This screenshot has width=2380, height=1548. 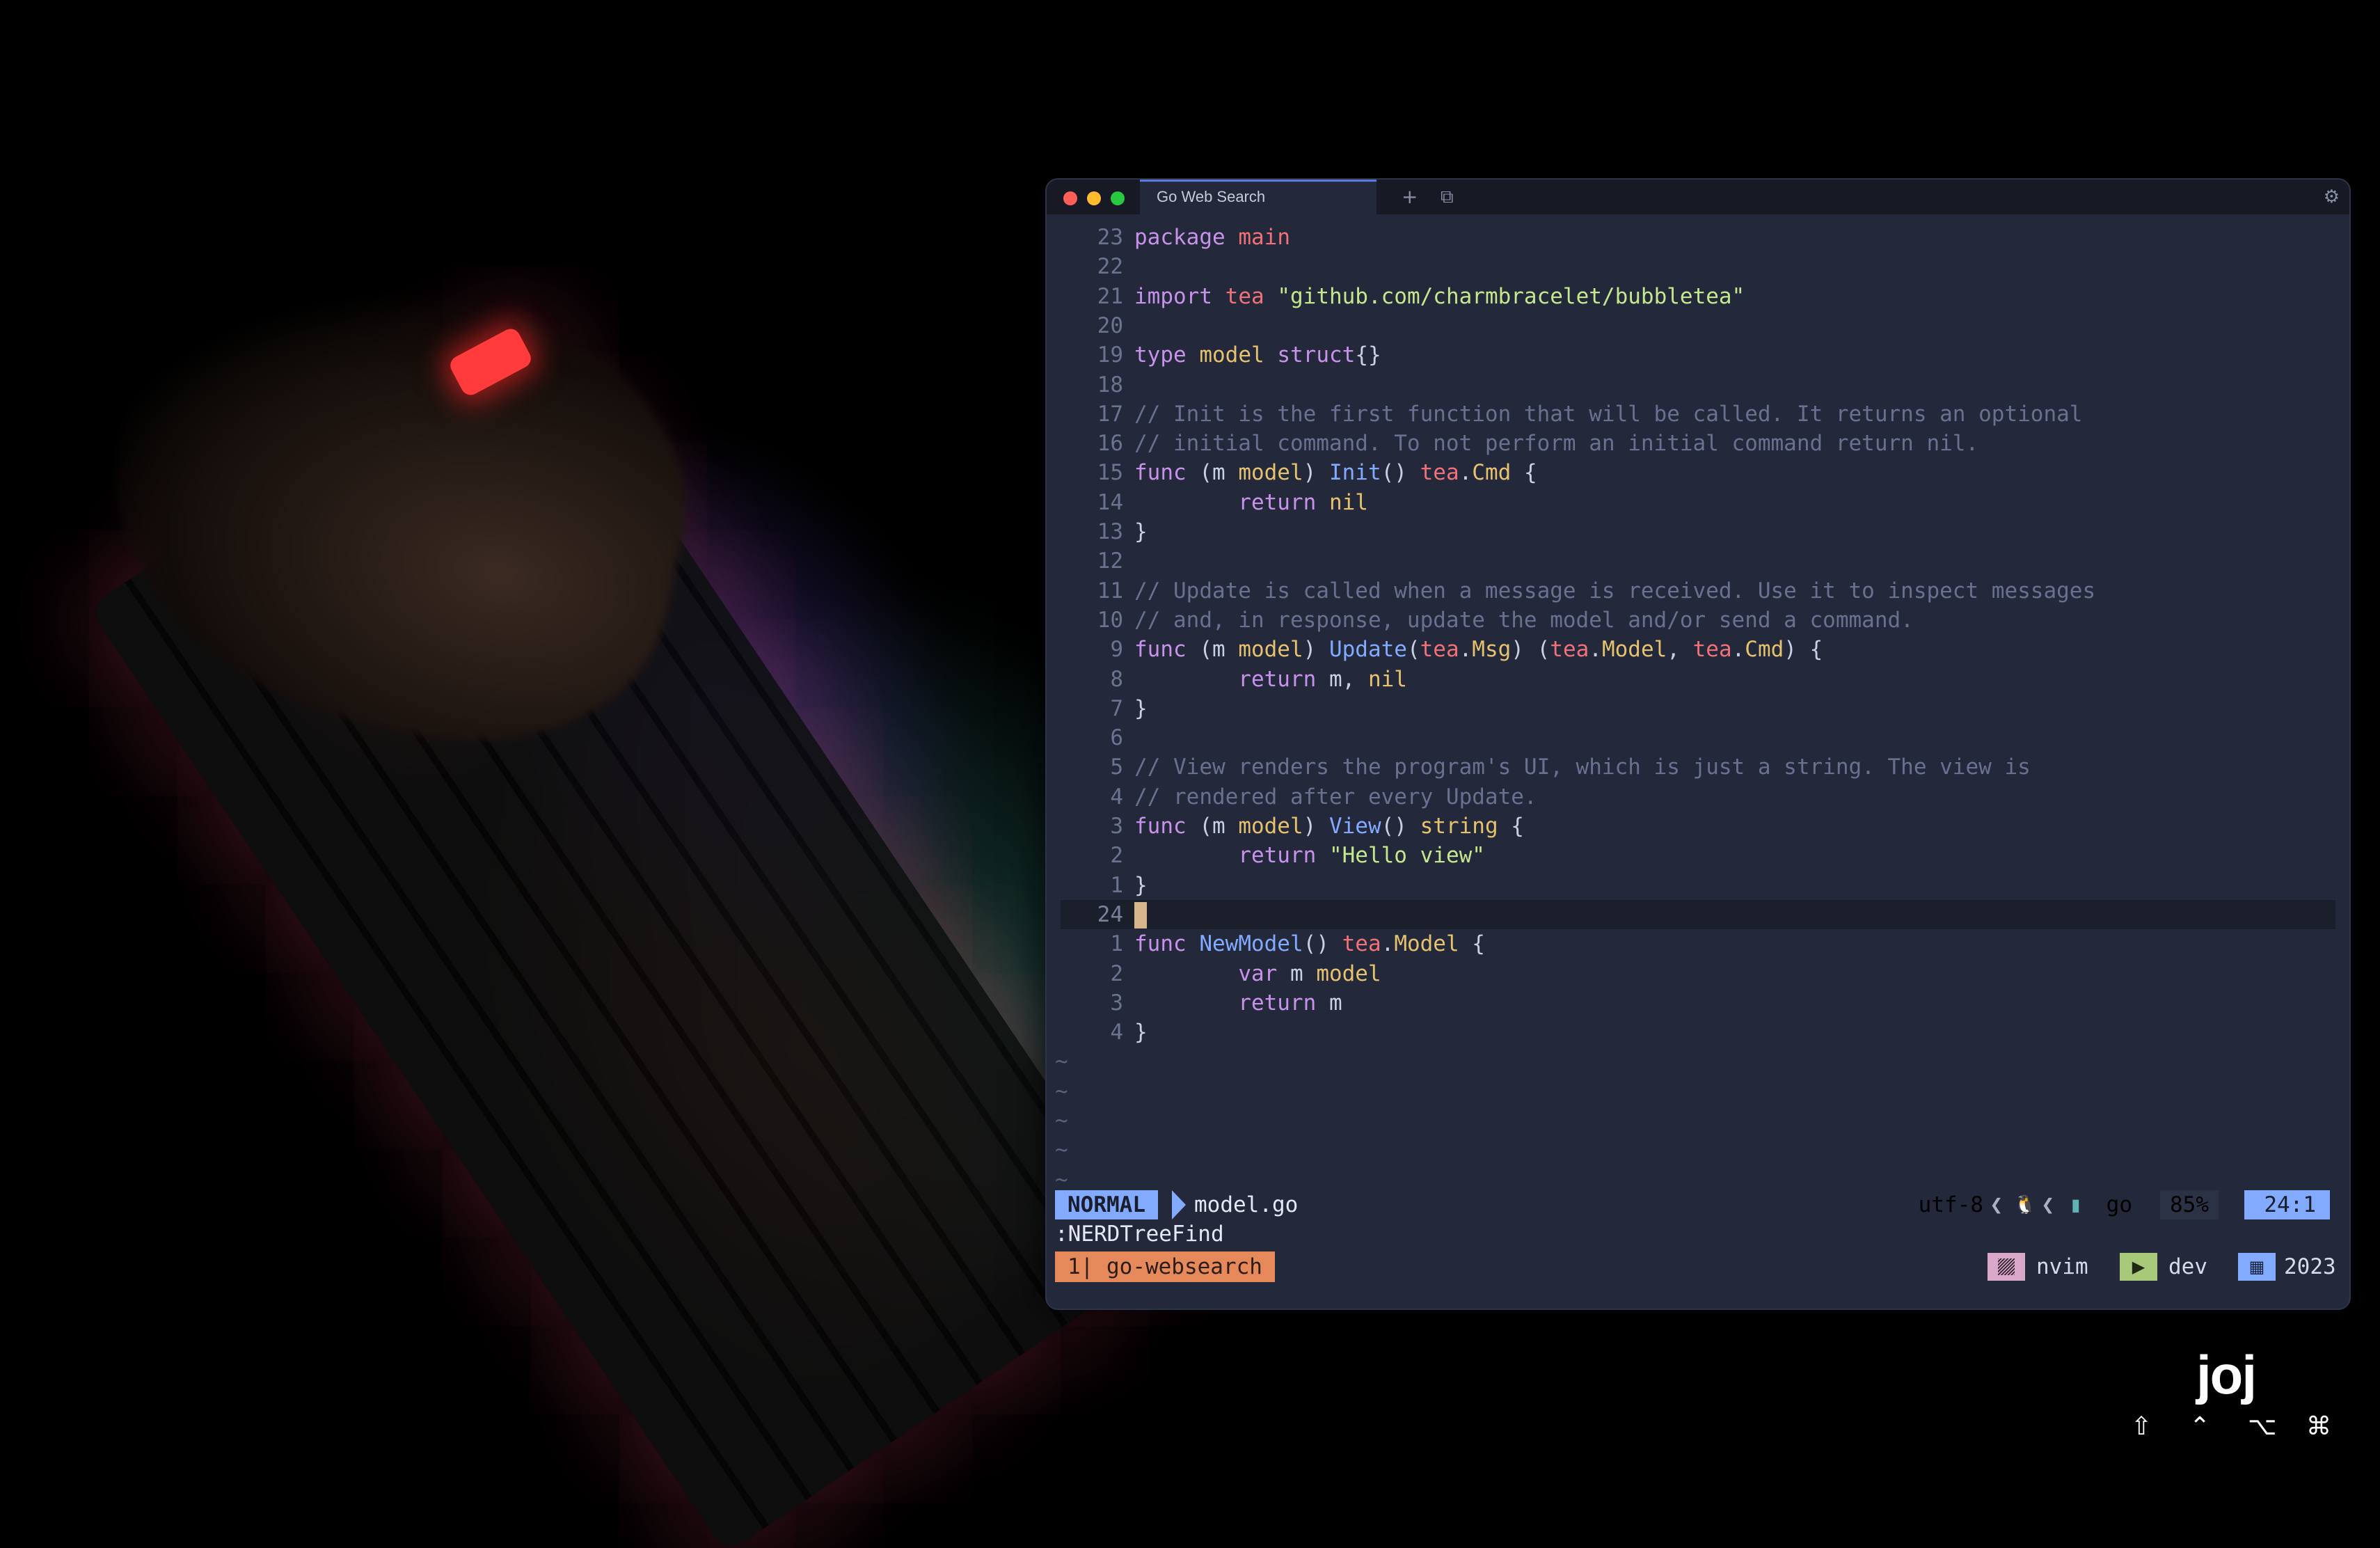 I want to click on tmux-window-tab: 1| go-websearch, so click(x=1165, y=1266).